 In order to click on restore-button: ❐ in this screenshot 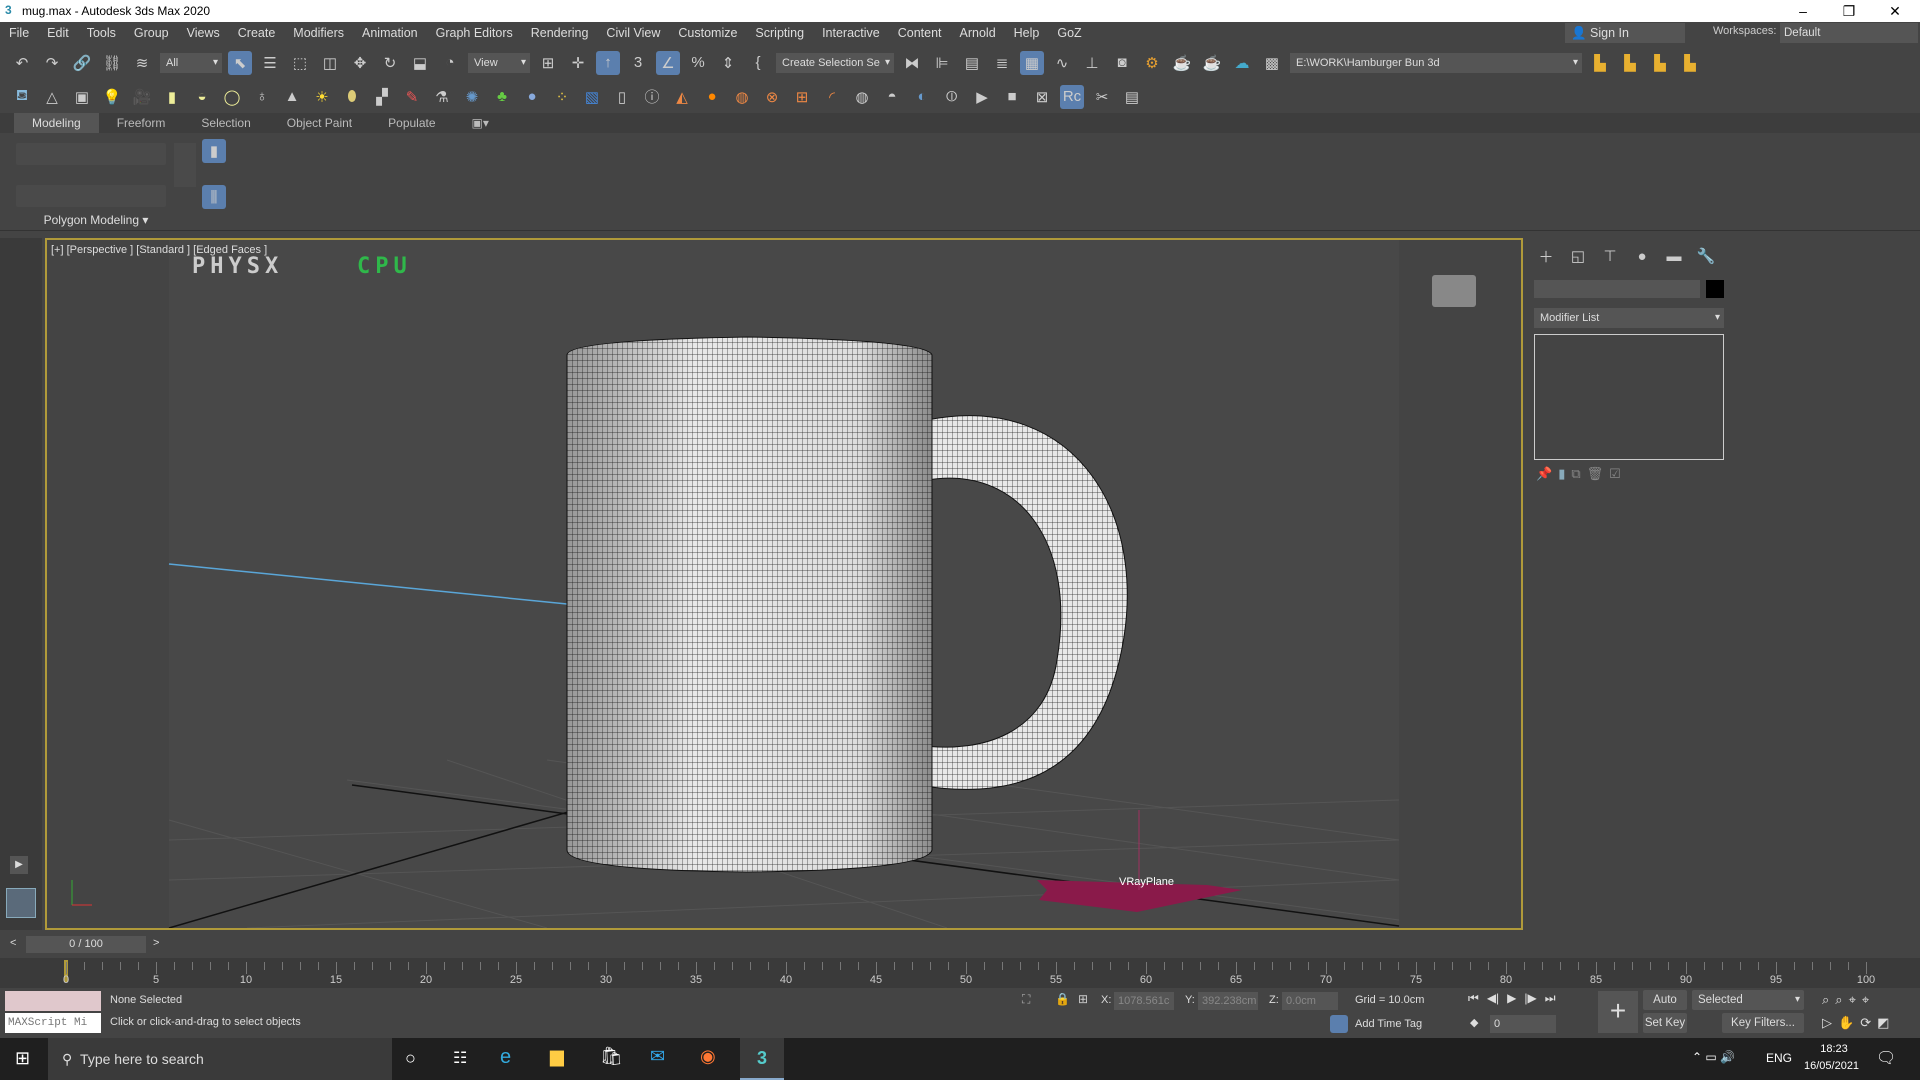, I will do `click(1849, 11)`.